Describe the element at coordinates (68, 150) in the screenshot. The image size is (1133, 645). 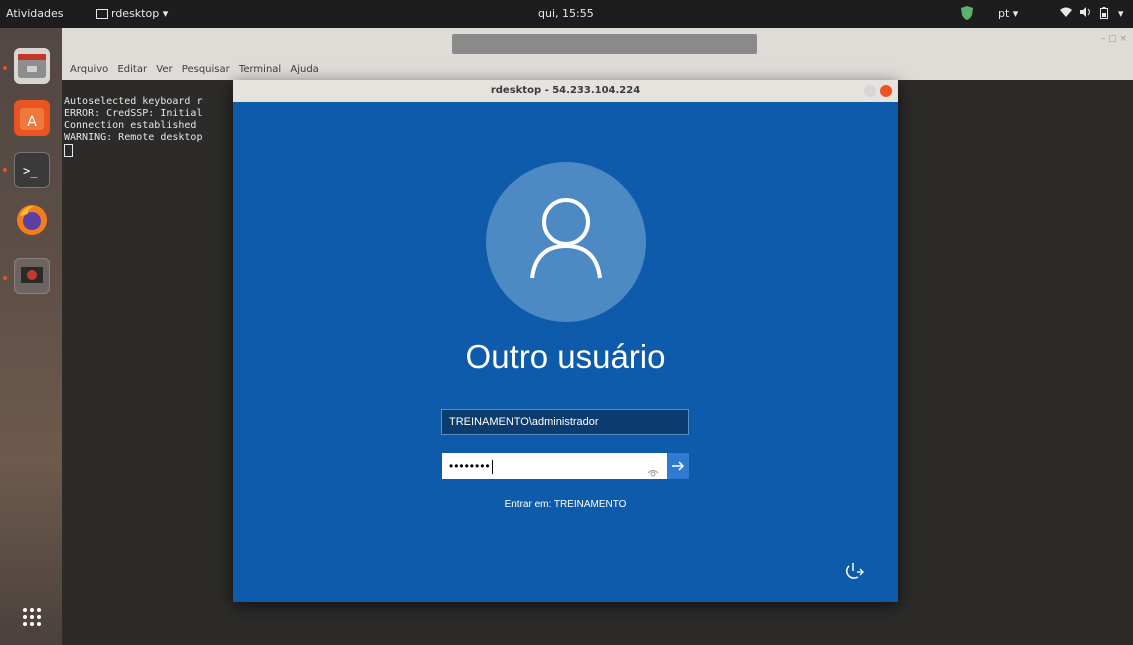
I see `terminal-cursor` at that location.